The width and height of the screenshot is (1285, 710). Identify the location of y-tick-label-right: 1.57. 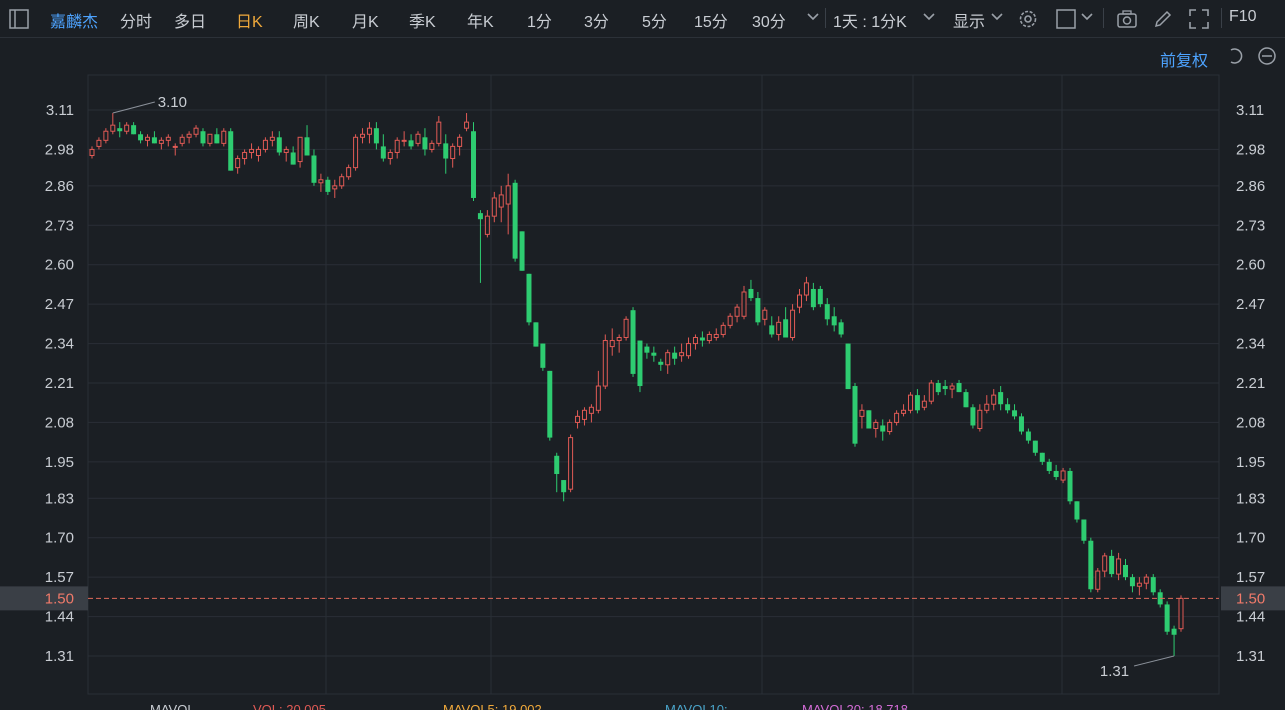
(1250, 577).